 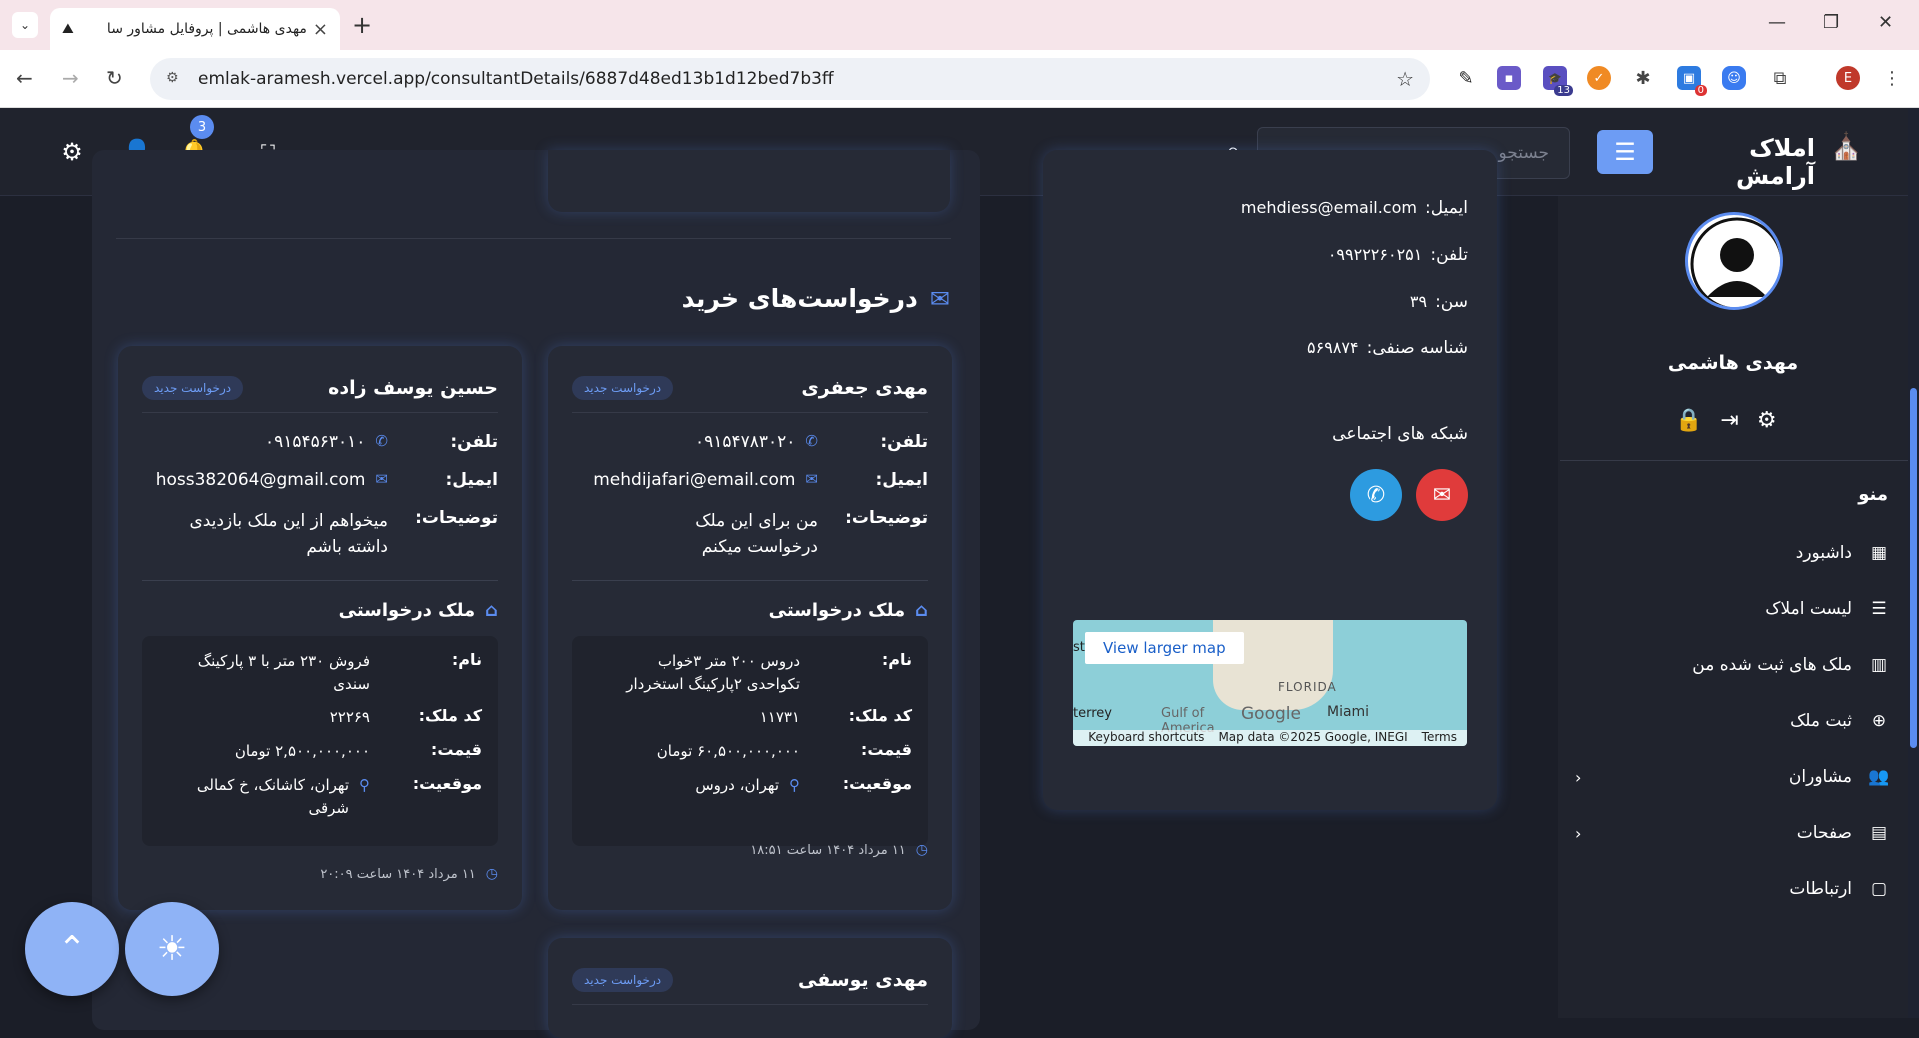 What do you see at coordinates (175, 79) in the screenshot?
I see `site-info-icon: ⚙` at bounding box center [175, 79].